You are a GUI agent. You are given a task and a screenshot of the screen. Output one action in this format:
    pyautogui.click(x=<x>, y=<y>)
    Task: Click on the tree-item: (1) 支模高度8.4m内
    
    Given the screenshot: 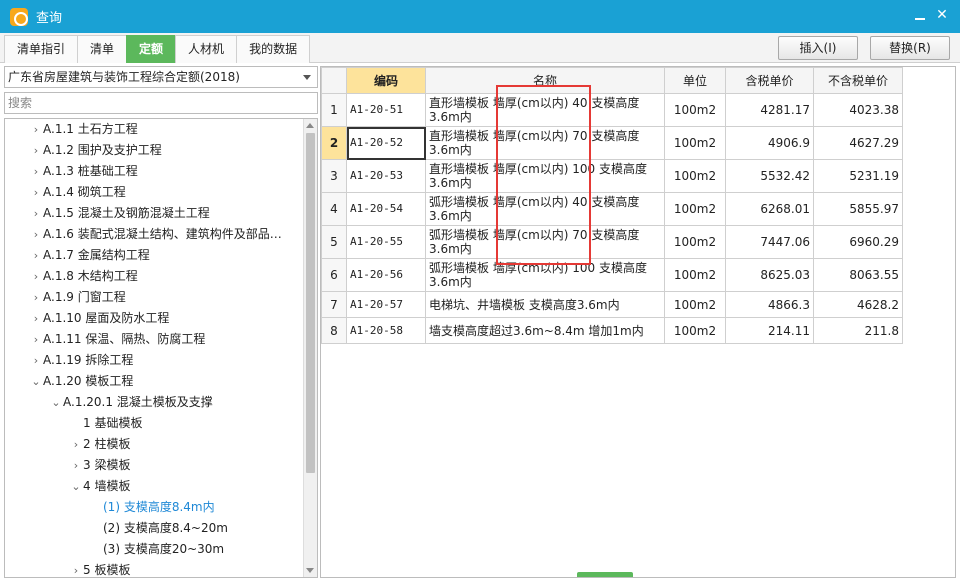 What is the action you would take?
    pyautogui.click(x=152, y=507)
    